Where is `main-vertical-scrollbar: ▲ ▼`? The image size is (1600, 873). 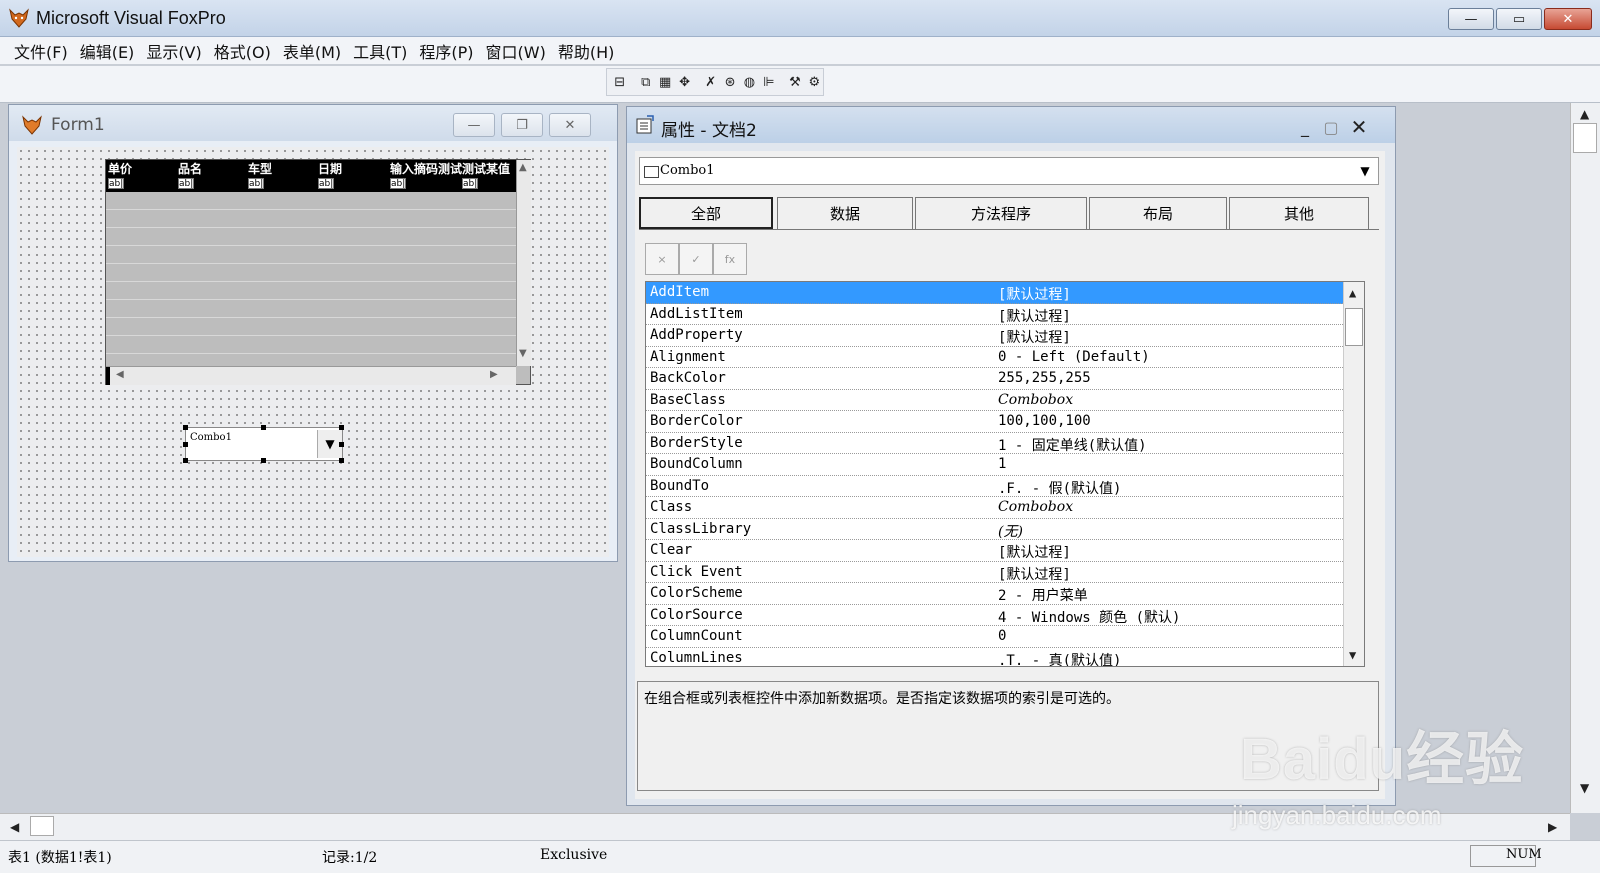
main-vertical-scrollbar: ▲ ▼ is located at coordinates (1585, 458).